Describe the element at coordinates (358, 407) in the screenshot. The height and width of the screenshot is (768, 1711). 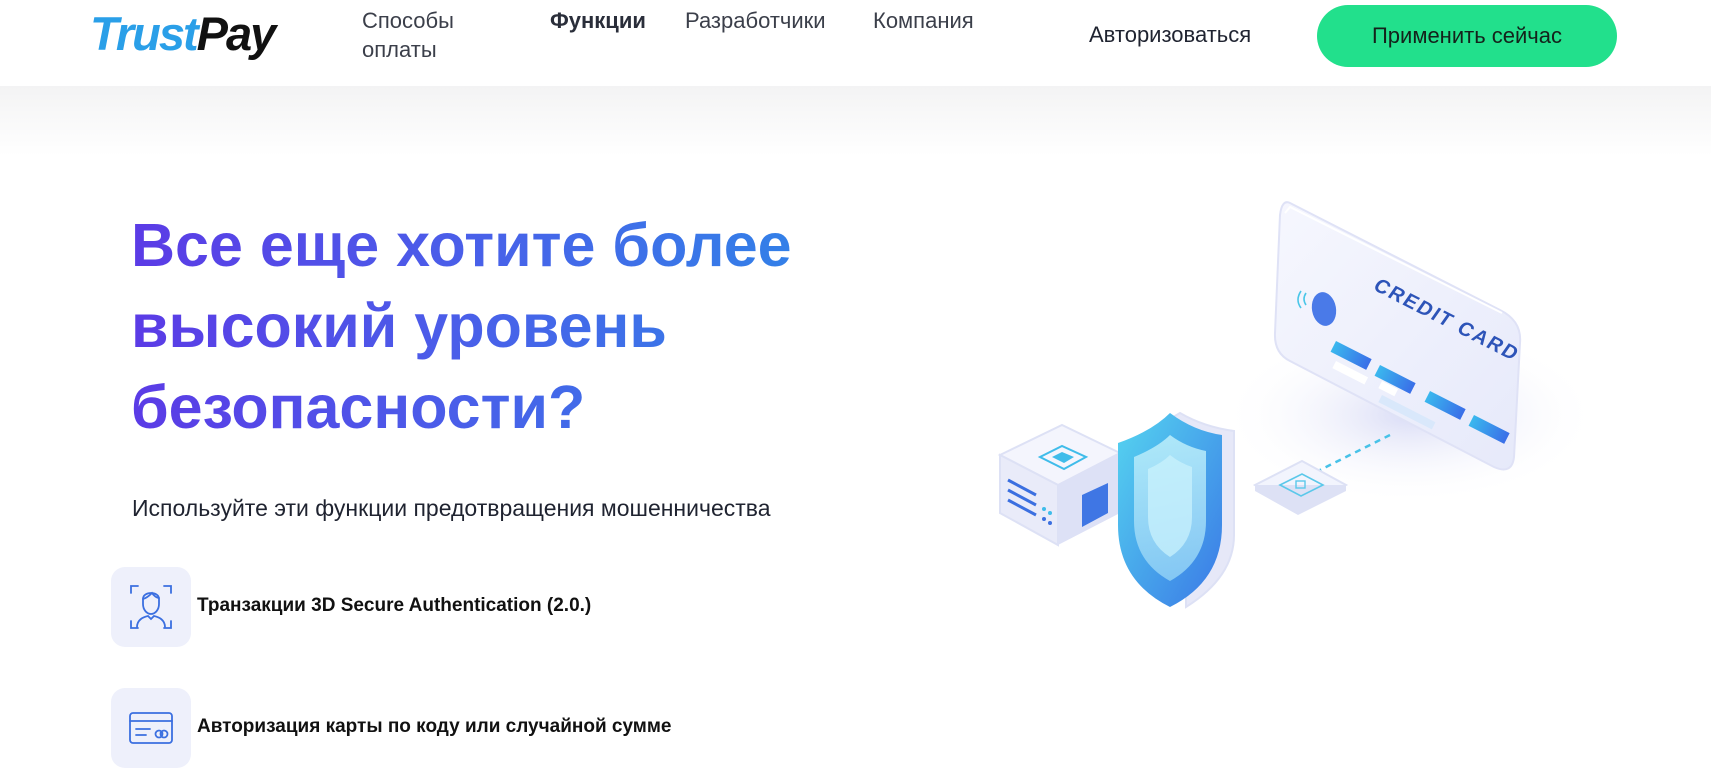
I see `headline-line-3: безопасности?` at that location.